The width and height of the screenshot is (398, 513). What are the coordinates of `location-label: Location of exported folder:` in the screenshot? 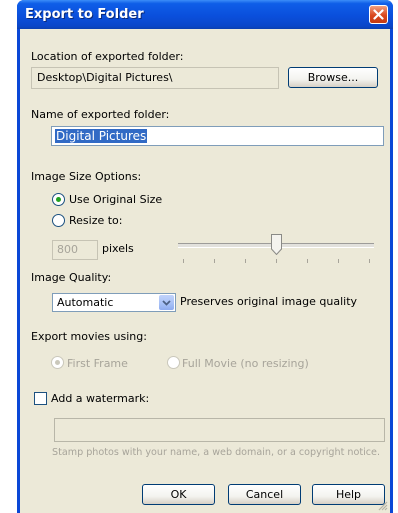 It's located at (107, 56).